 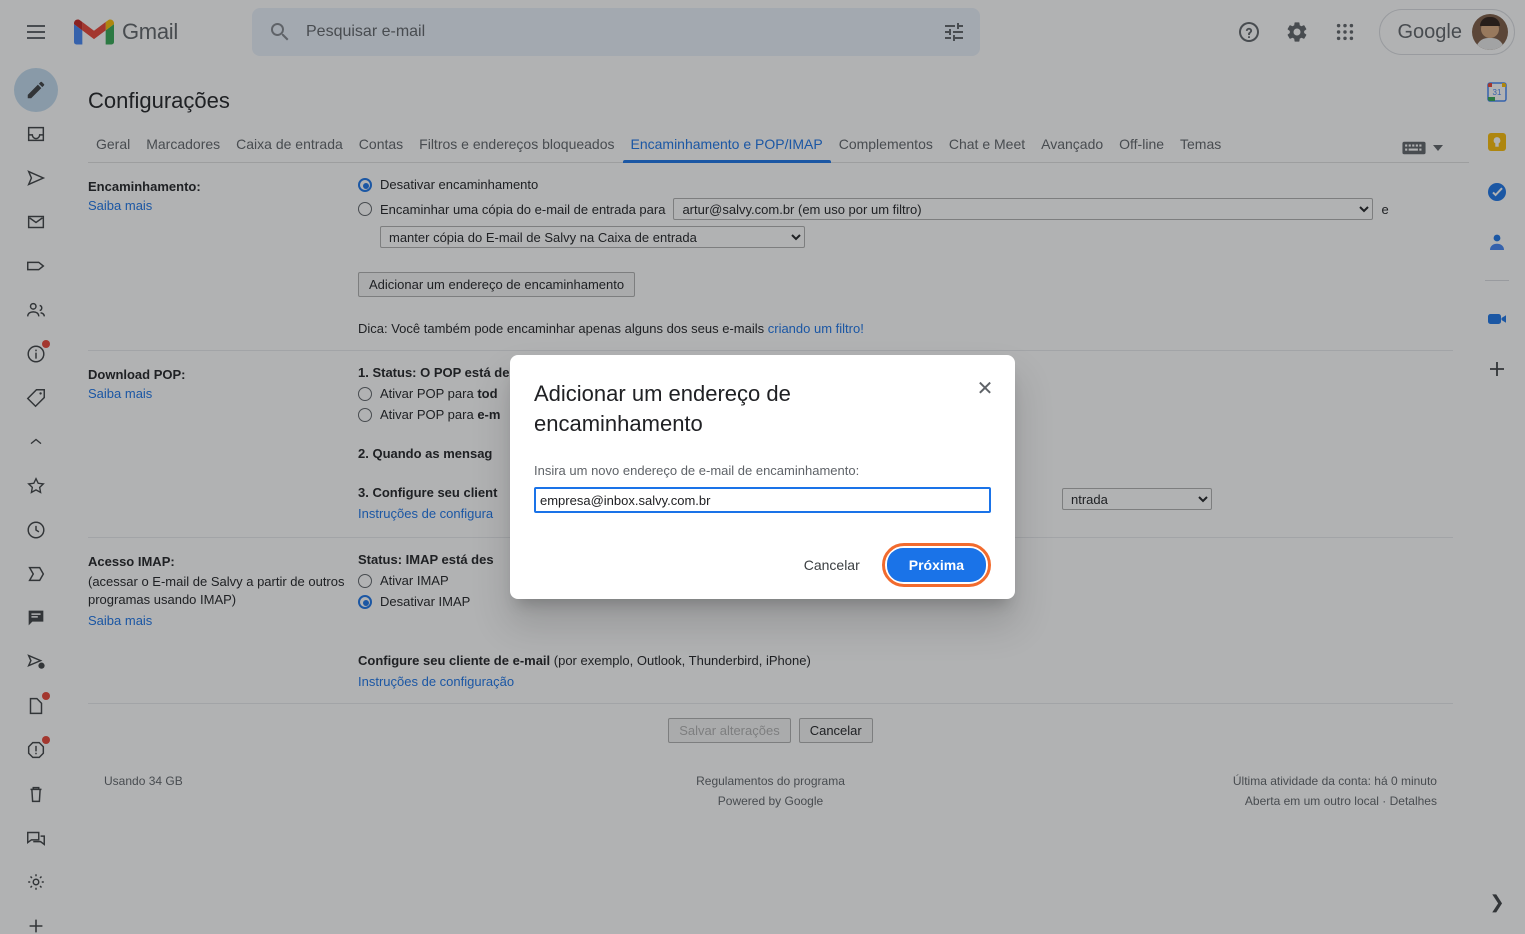 What do you see at coordinates (985, 389) in the screenshot?
I see `close-icon: ✕` at bounding box center [985, 389].